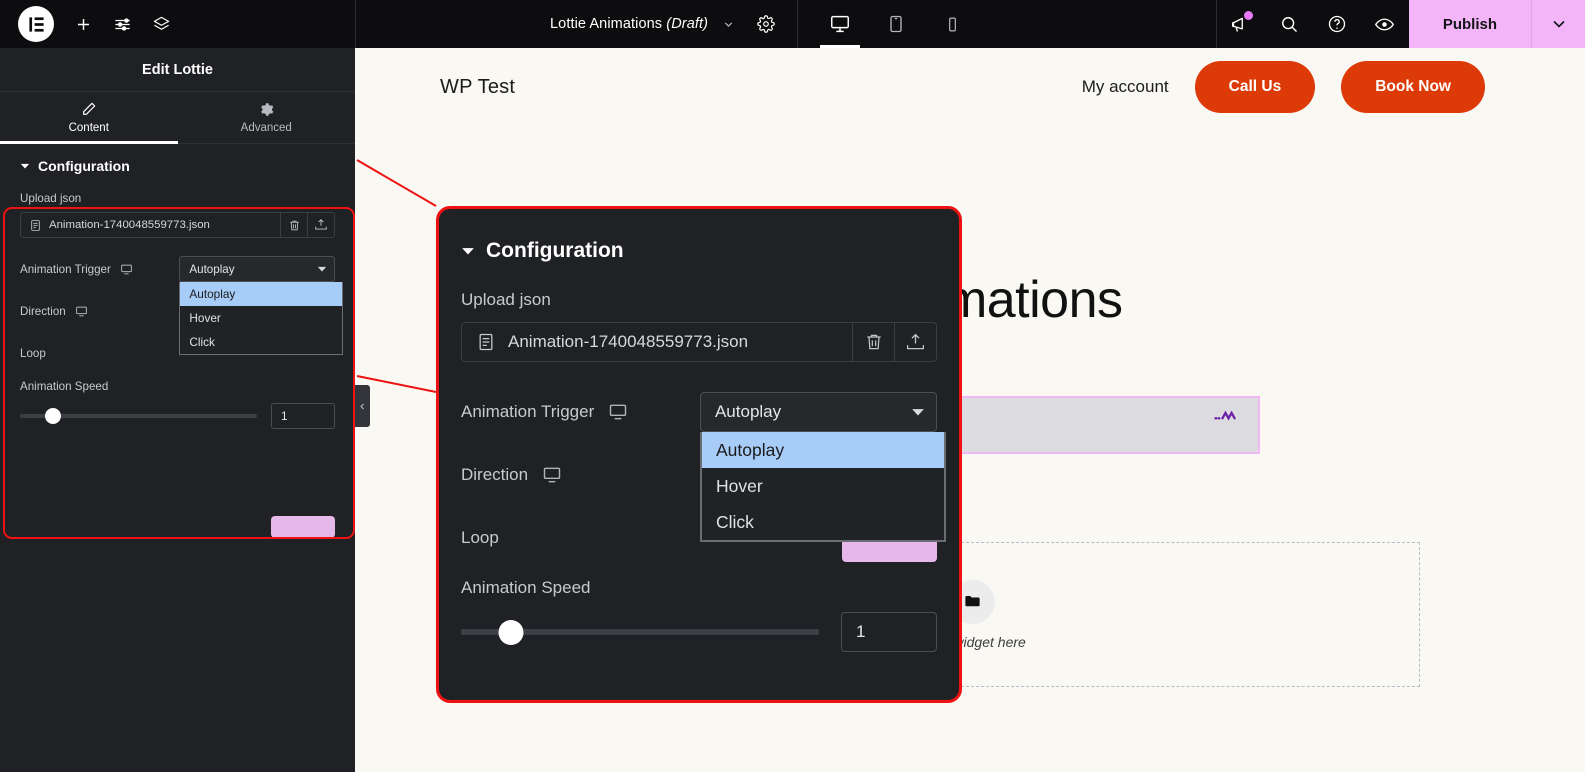 The image size is (1585, 772). I want to click on panel-tabs: Content Advanced, so click(177, 118).